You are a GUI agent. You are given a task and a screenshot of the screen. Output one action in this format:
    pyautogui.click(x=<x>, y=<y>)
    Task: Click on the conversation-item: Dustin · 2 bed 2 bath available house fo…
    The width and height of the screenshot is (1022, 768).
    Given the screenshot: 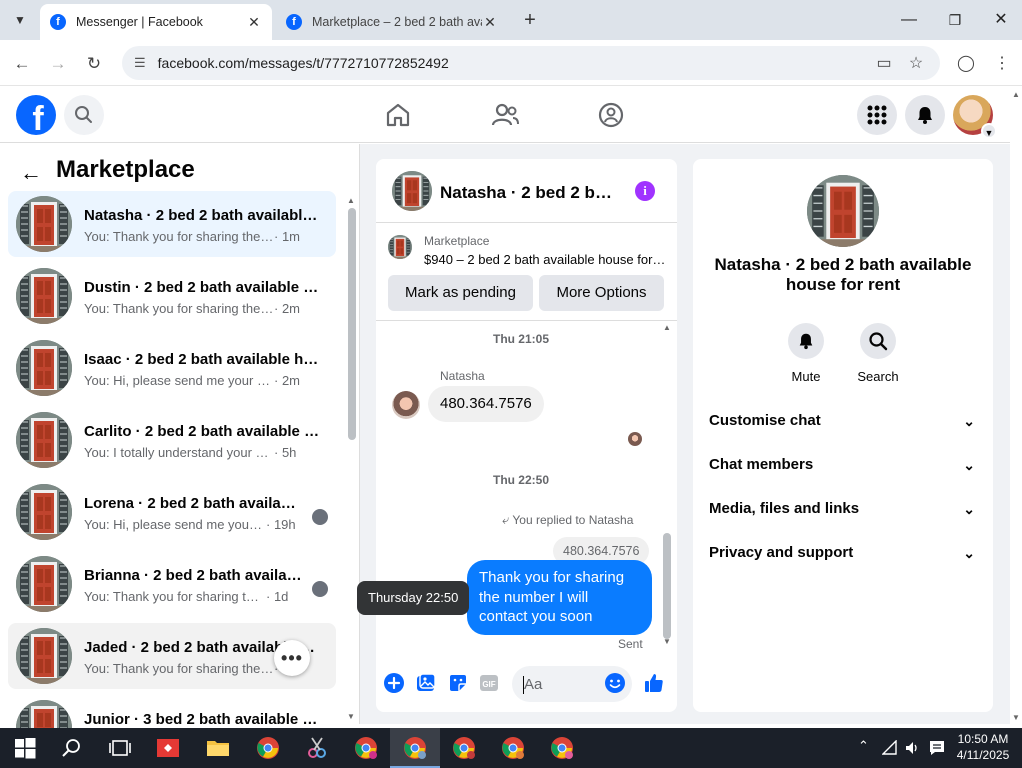 What is the action you would take?
    pyautogui.click(x=172, y=296)
    